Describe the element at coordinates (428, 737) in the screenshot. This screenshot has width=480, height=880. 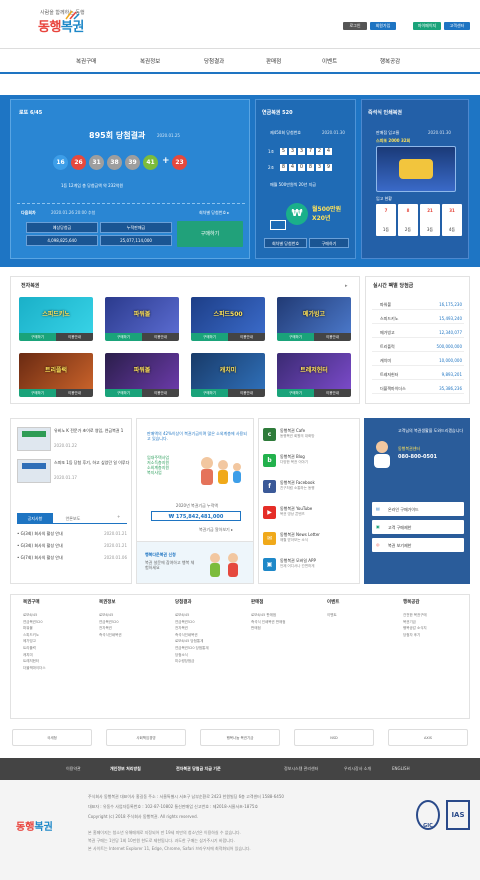
I see `partner-logo: AXIS` at that location.